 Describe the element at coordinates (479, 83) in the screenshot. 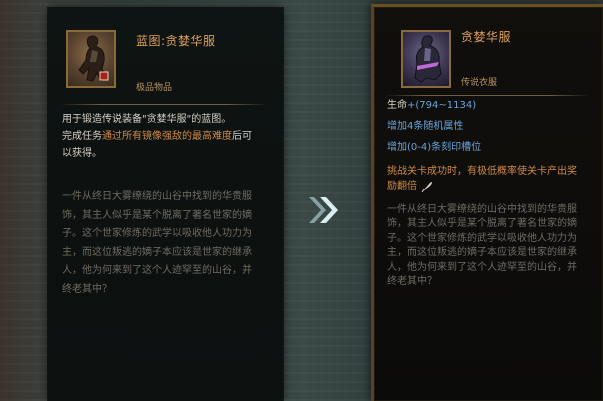

I see `legendary-rarity: 传说衣服` at that location.